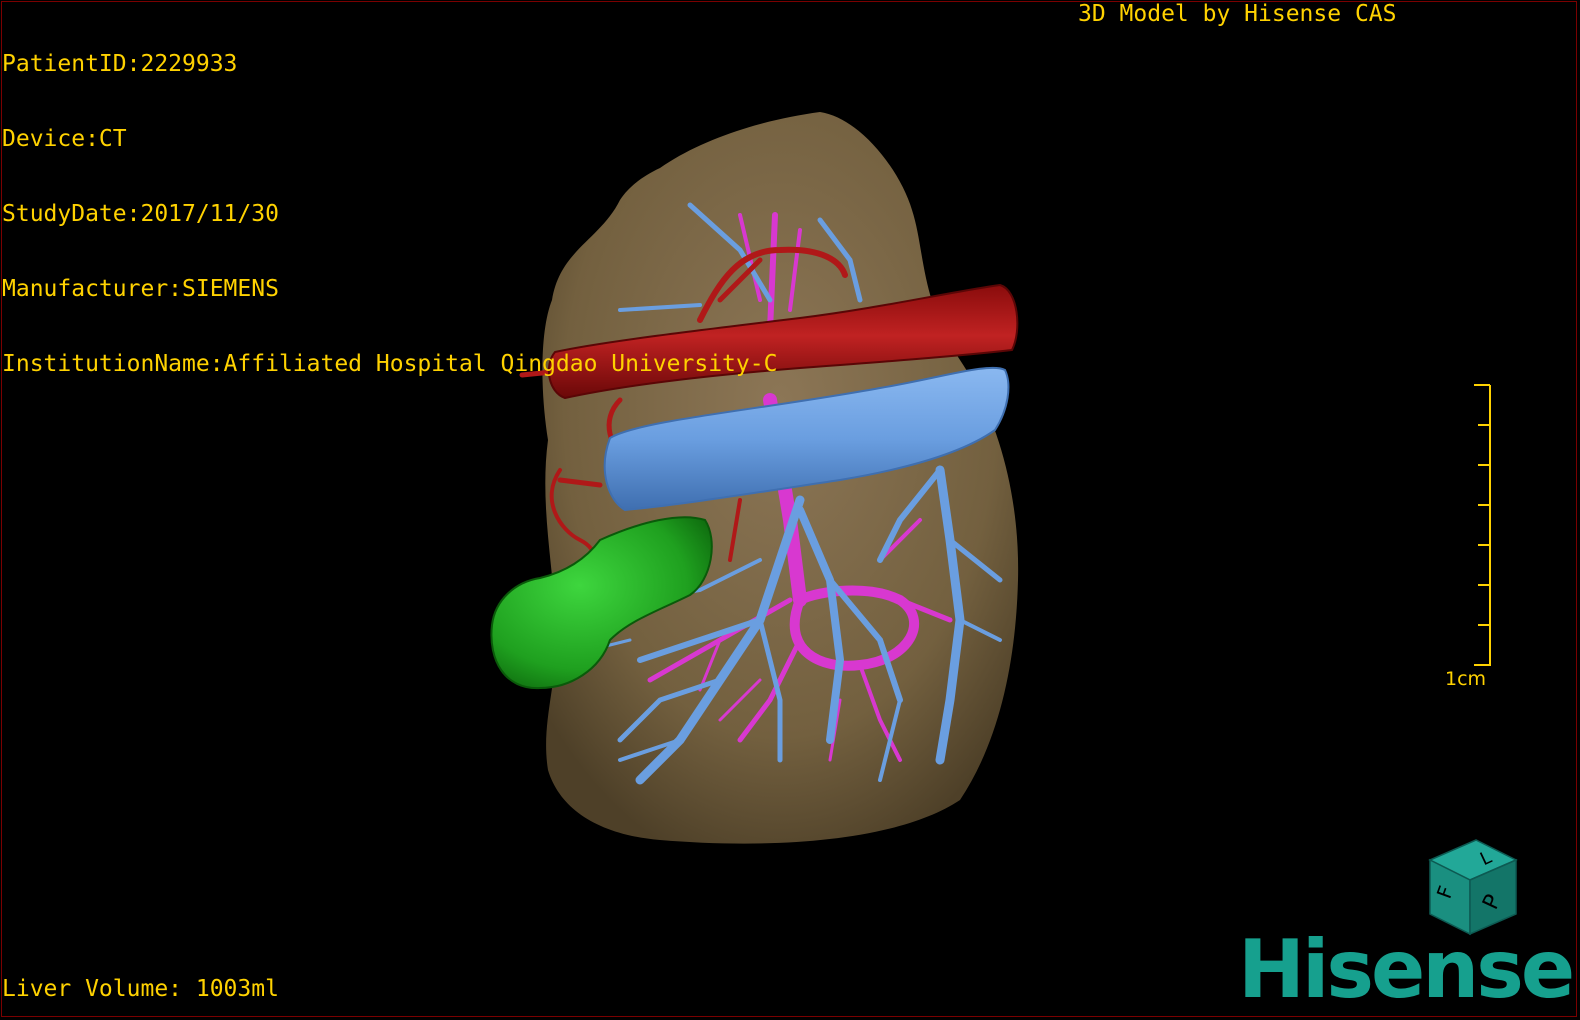 The width and height of the screenshot is (1580, 1020). I want to click on patient-id-text: PatientID:2229933, so click(120, 64).